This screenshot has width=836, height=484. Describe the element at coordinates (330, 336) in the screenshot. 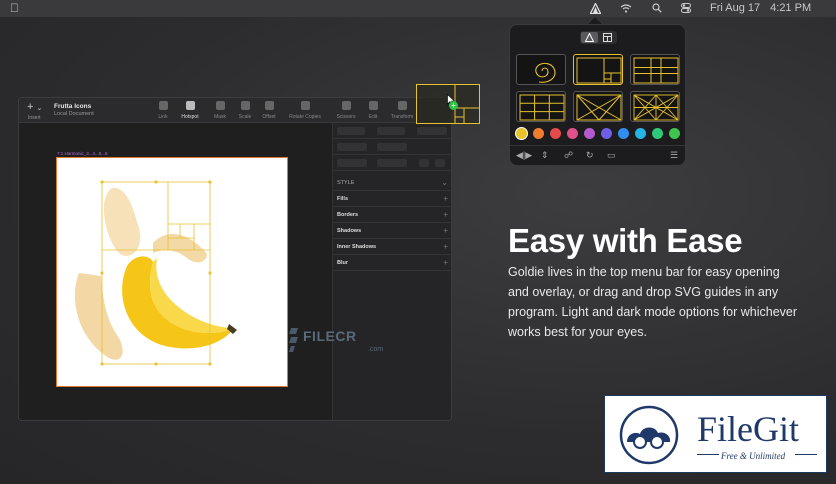

I see `filecr-watermark: FILECR` at that location.